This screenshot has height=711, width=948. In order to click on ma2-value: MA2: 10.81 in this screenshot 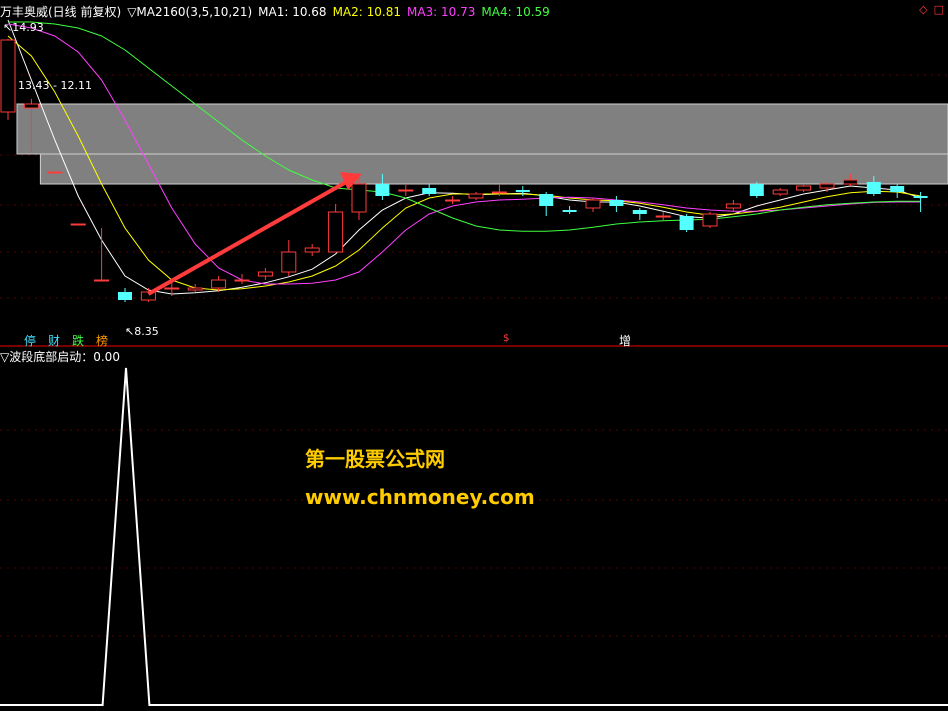, I will do `click(366, 12)`.